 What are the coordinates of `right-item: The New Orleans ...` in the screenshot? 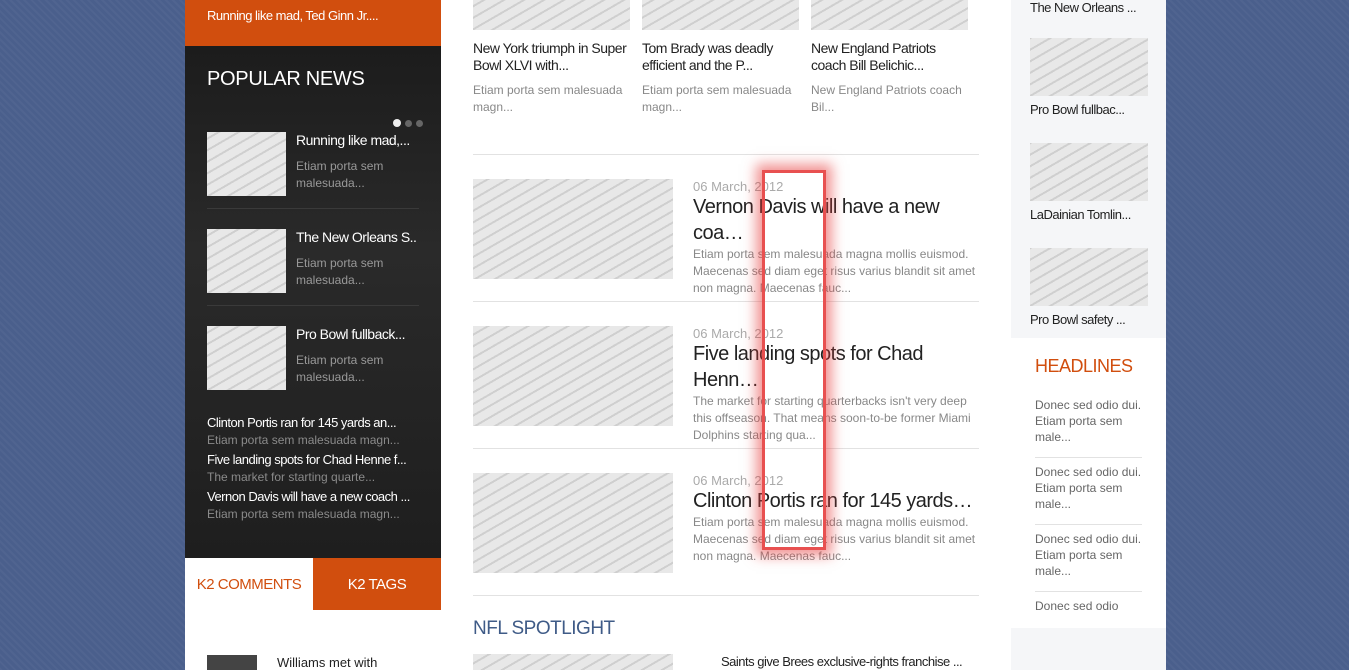 It's located at (1088, 19).